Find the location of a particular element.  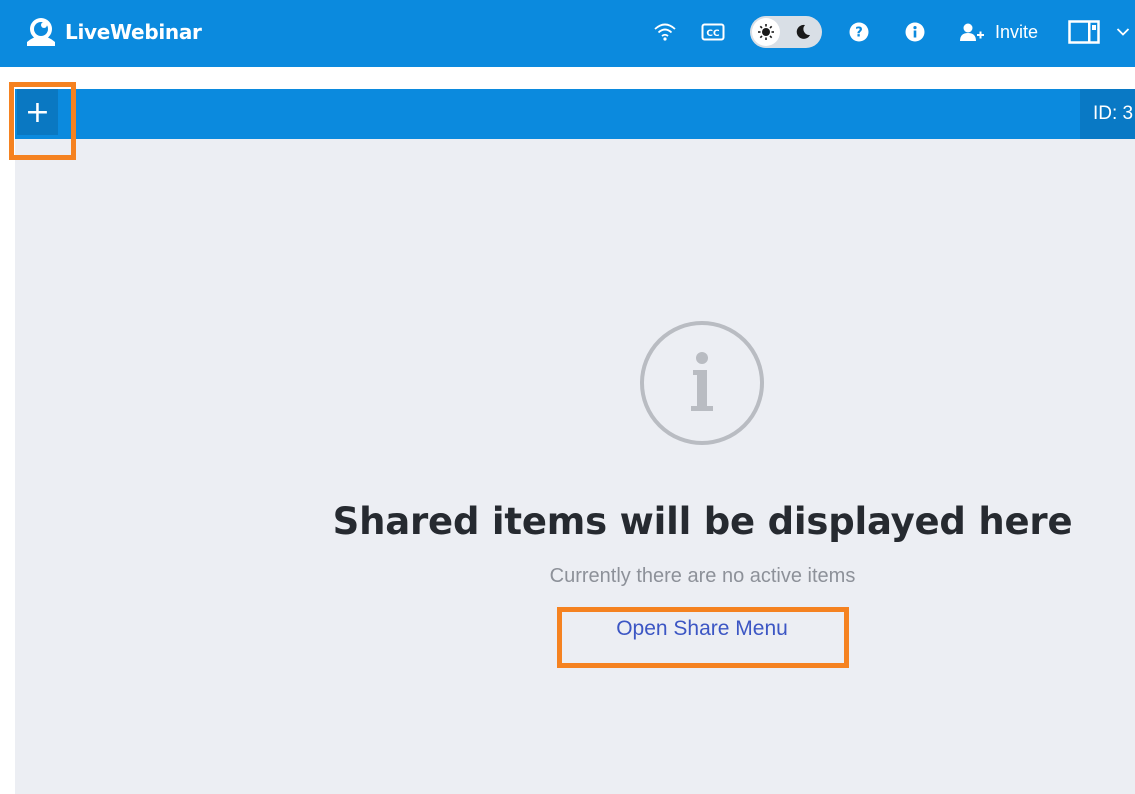

closed-captions-icon: CC is located at coordinates (713, 32).